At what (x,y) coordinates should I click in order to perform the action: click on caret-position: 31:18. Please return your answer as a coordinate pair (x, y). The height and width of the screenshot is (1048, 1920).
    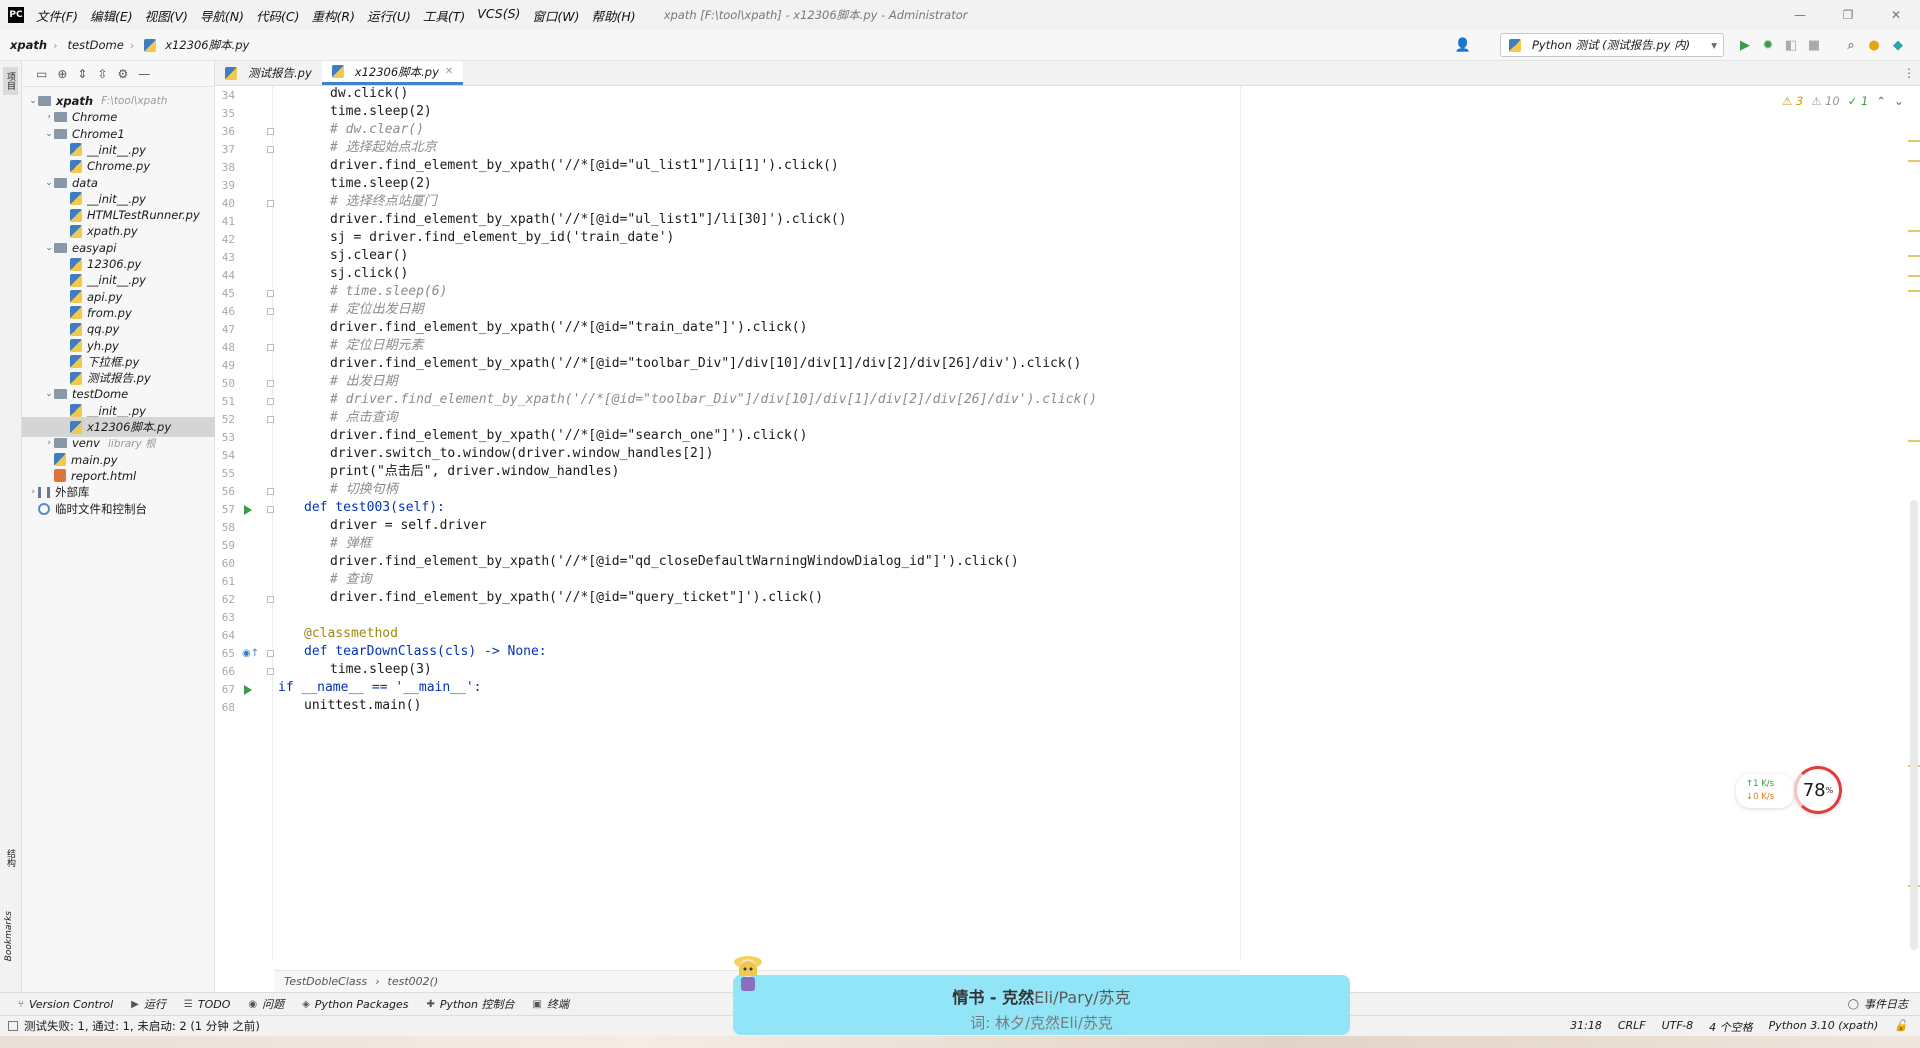
    Looking at the image, I should click on (1586, 1027).